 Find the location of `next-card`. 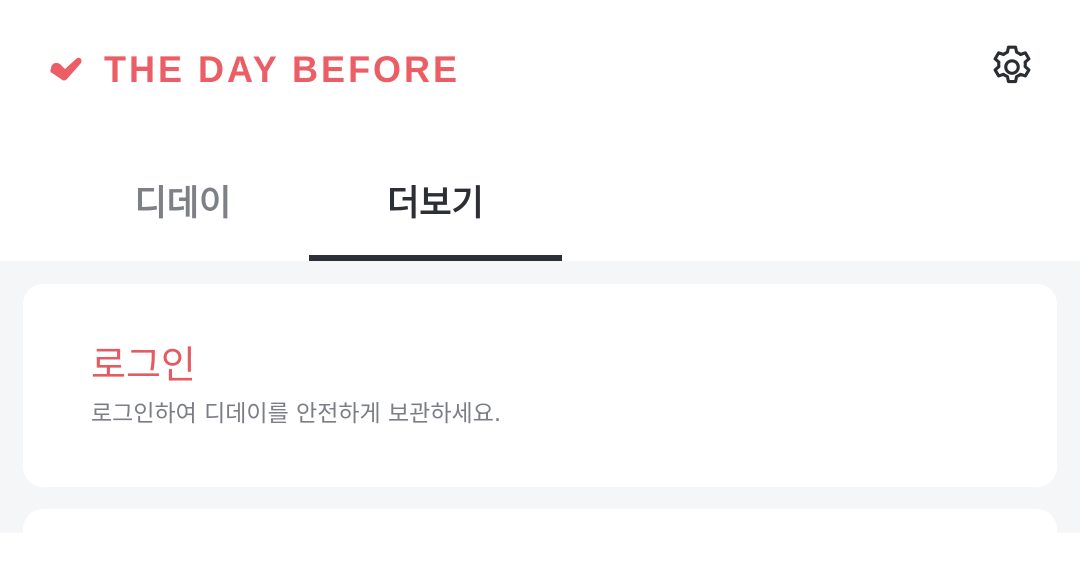

next-card is located at coordinates (540, 539).